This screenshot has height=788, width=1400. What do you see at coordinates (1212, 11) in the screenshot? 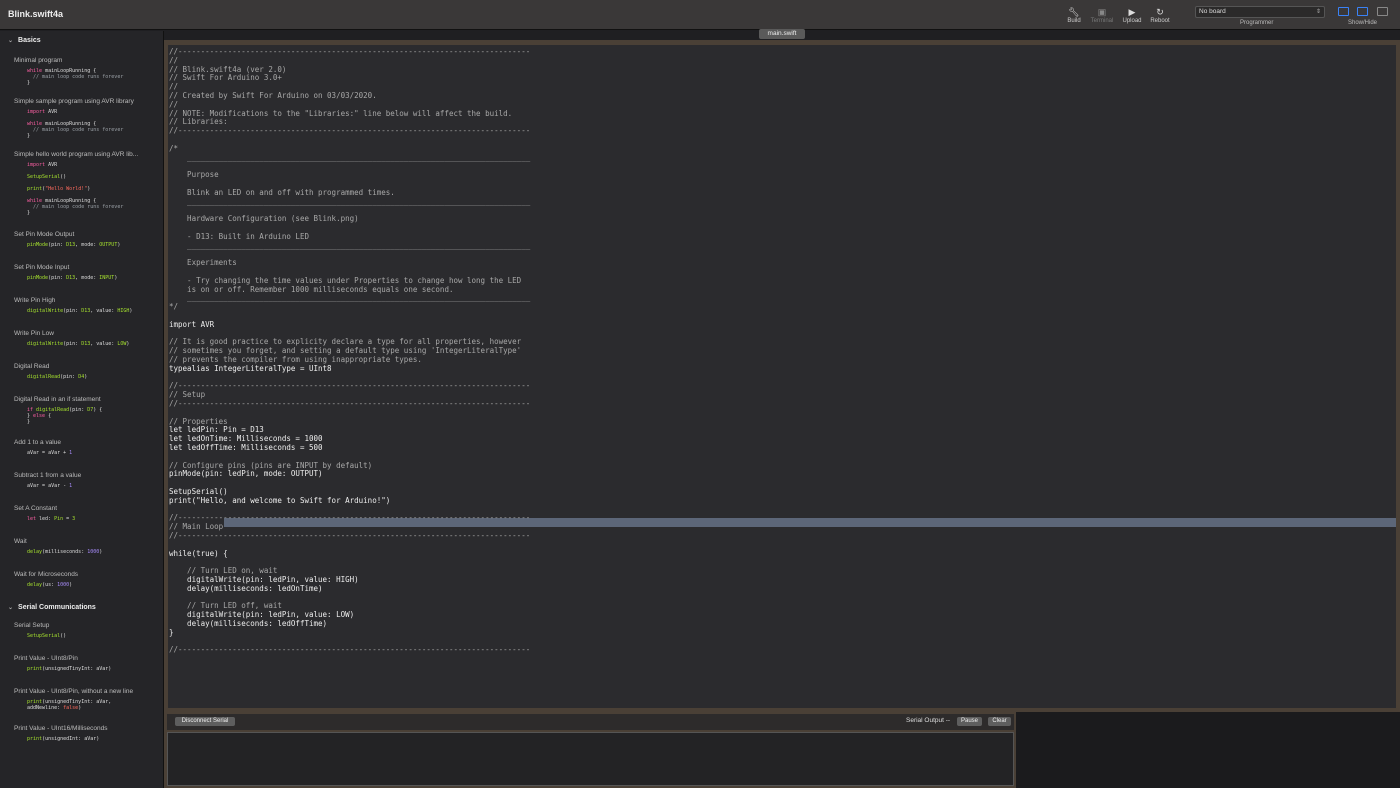
I see `board-value: No board` at bounding box center [1212, 11].